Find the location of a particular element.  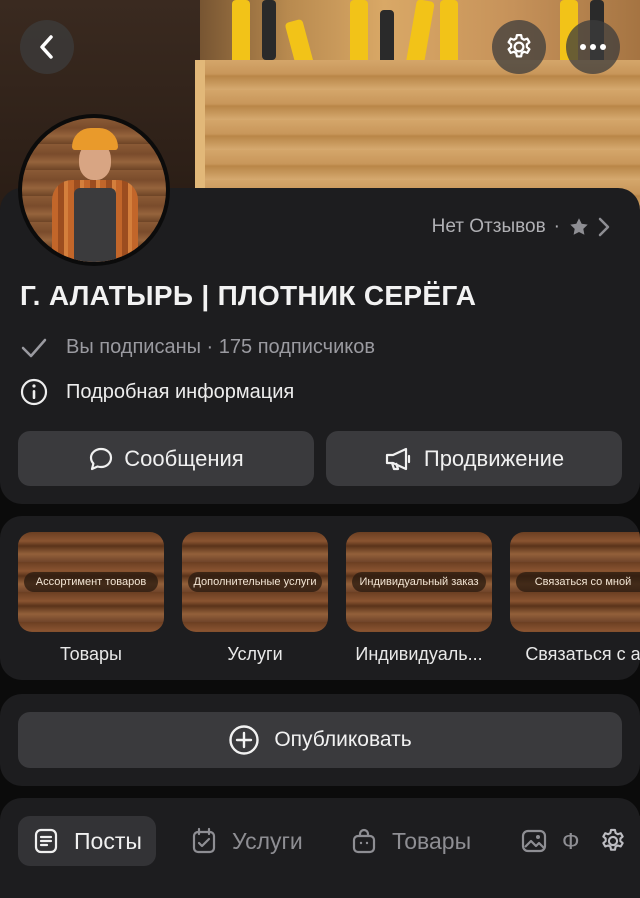

bag-icon is located at coordinates (364, 841).